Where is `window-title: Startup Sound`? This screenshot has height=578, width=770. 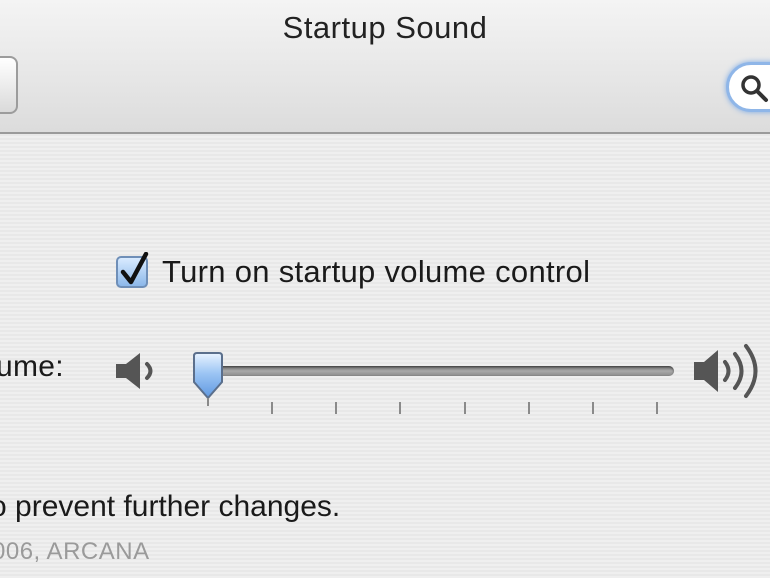
window-title: Startup Sound is located at coordinates (385, 27).